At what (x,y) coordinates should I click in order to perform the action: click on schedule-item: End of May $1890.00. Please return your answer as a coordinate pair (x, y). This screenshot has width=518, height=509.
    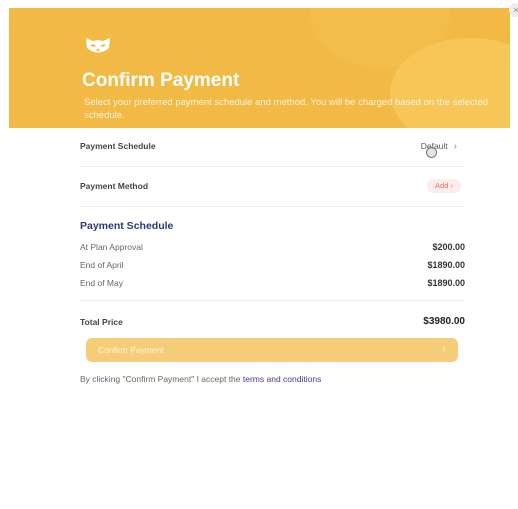
    Looking at the image, I should click on (272, 285).